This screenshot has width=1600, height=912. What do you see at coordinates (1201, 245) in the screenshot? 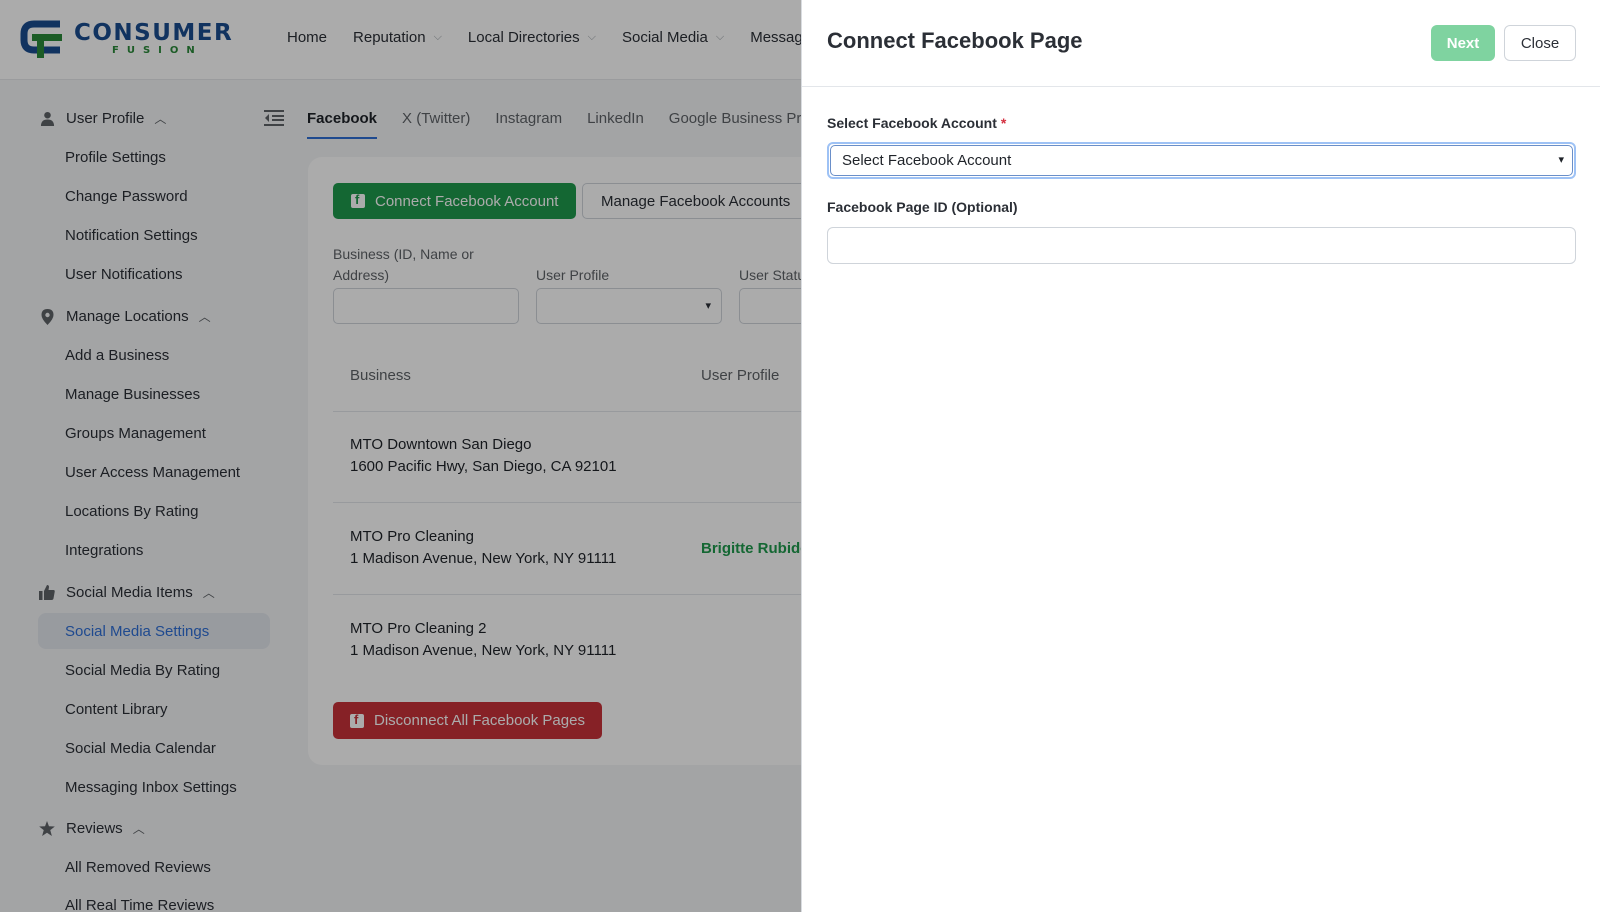
I see `facebook-page-id-input` at bounding box center [1201, 245].